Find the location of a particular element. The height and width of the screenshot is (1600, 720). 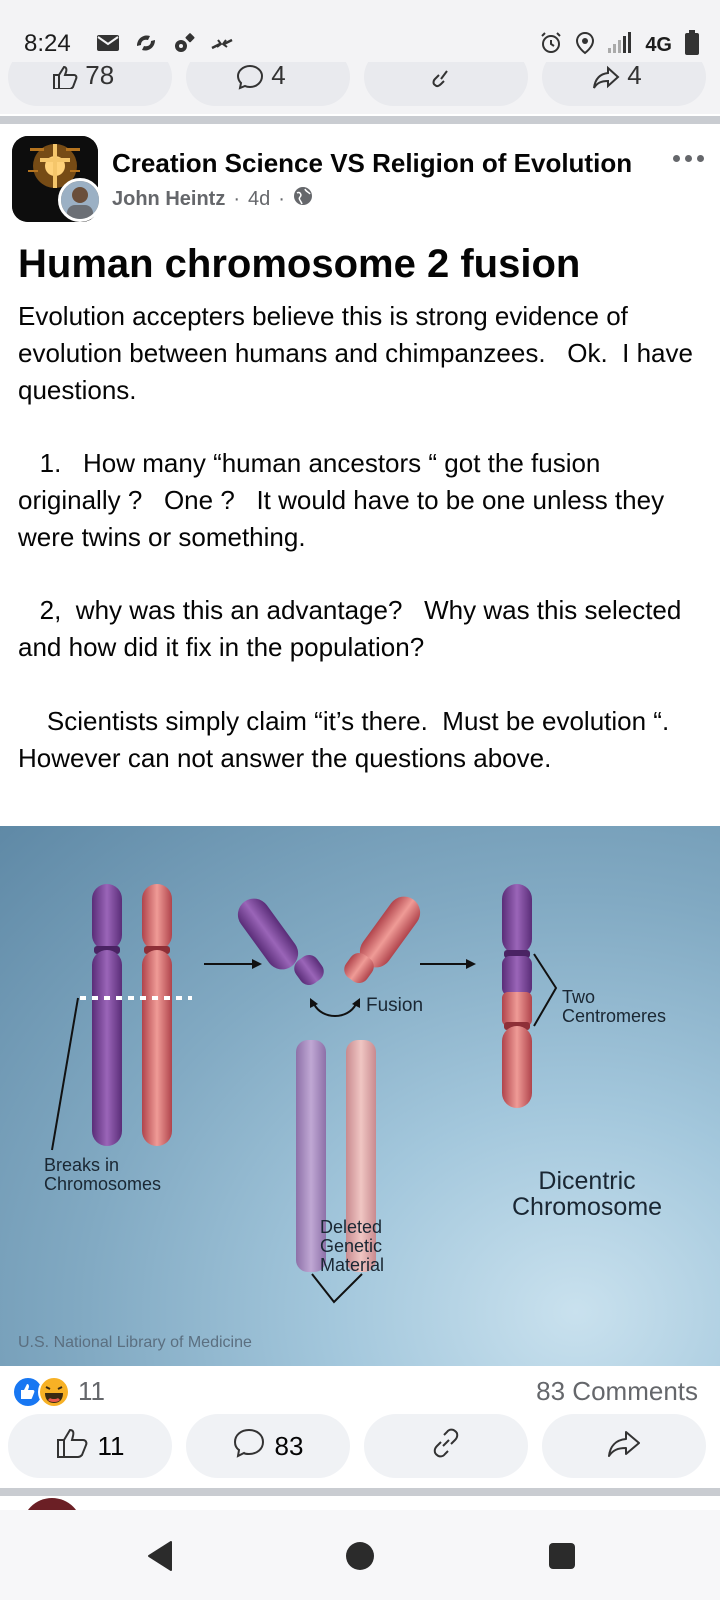

network-label: 4G is located at coordinates (658, 45).